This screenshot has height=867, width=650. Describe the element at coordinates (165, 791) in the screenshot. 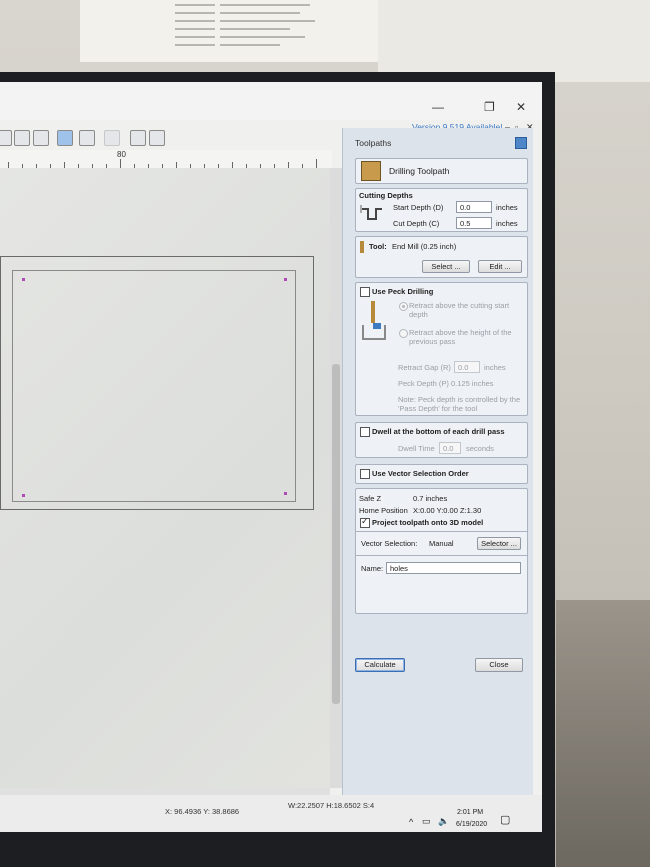

I see `horizontal-scrollbar` at that location.